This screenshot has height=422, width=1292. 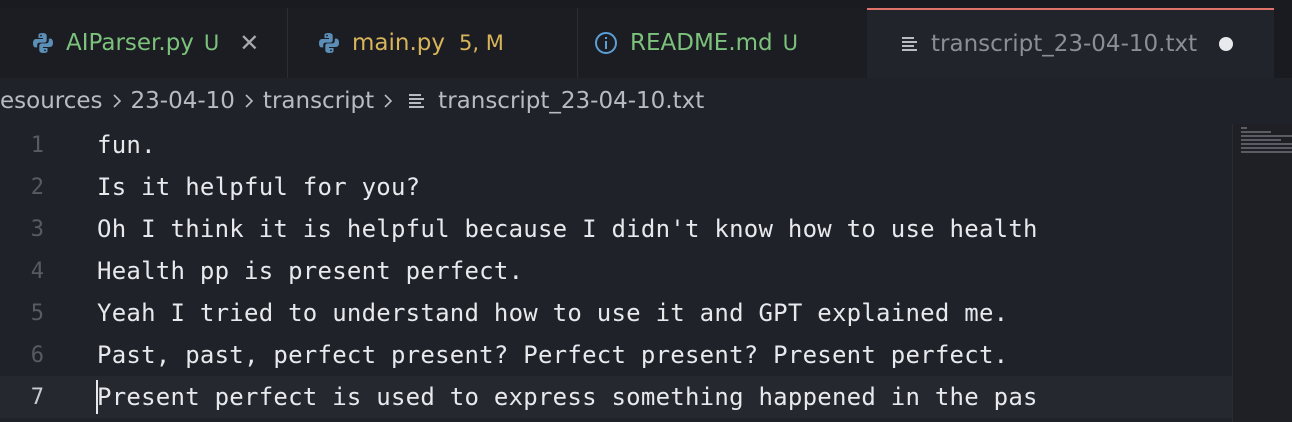 What do you see at coordinates (126, 145) in the screenshot?
I see `line-text: fun.` at bounding box center [126, 145].